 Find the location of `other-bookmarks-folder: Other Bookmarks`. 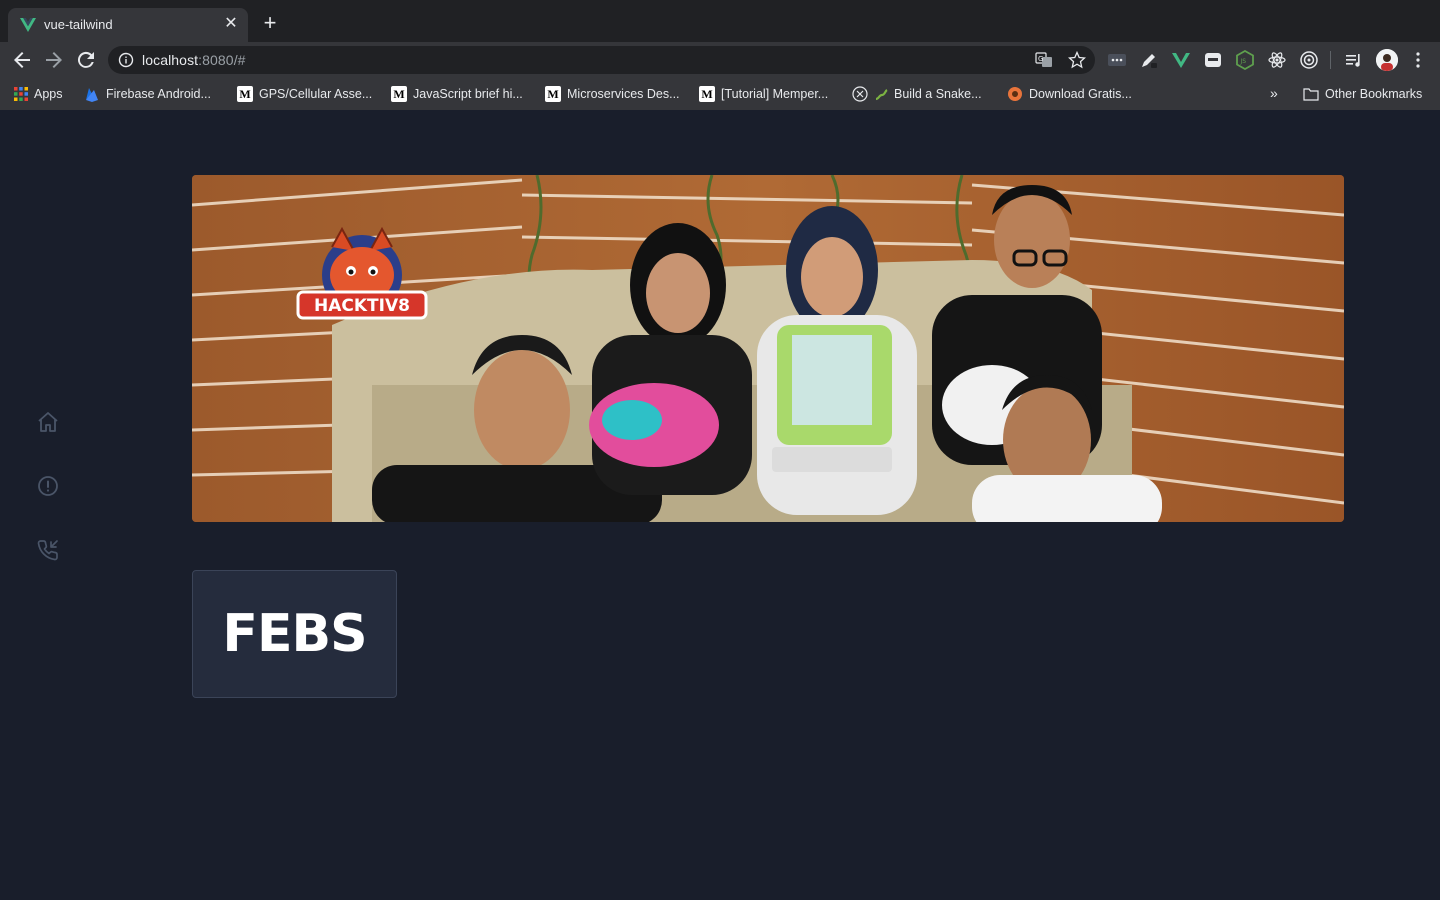

other-bookmarks-folder: Other Bookmarks is located at coordinates (1362, 94).